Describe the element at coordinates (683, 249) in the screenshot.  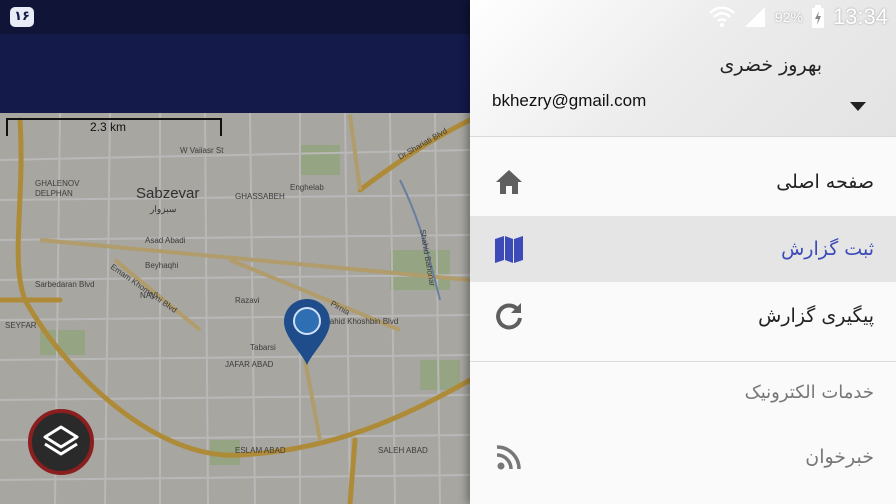
I see `drawer-item-submit-report: ثبت گزارش` at that location.